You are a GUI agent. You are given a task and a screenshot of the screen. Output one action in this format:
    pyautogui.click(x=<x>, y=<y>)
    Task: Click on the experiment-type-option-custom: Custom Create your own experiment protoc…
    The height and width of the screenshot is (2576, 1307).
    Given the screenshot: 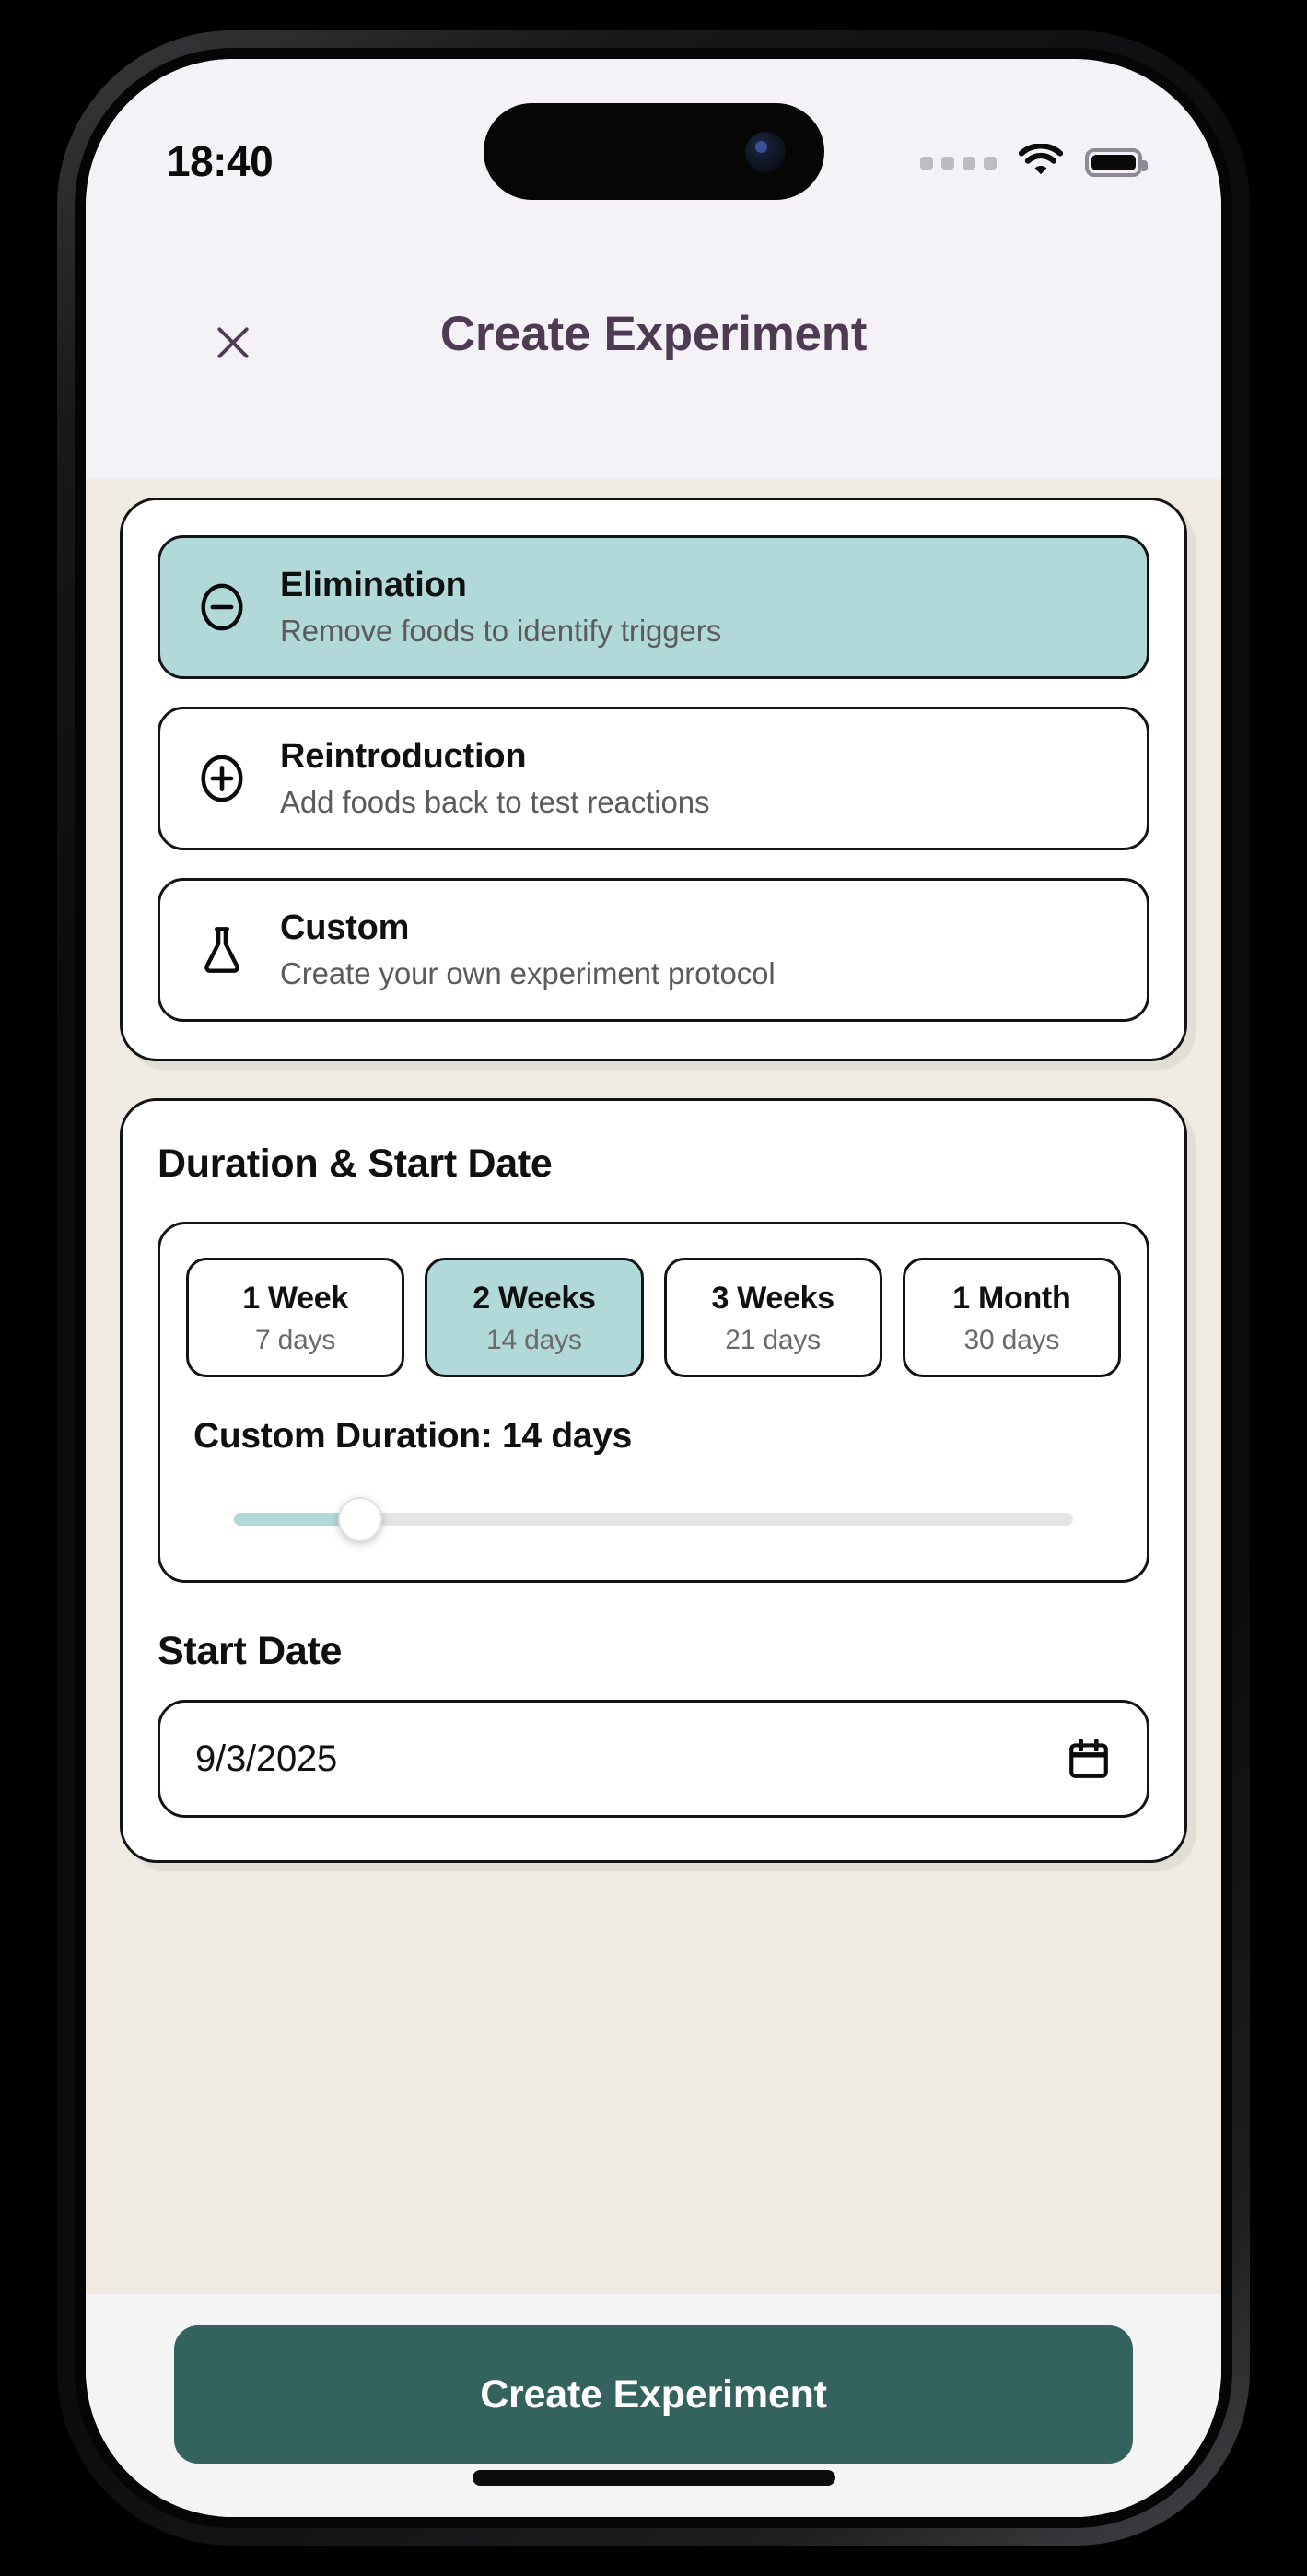 What is the action you would take?
    pyautogui.click(x=653, y=950)
    